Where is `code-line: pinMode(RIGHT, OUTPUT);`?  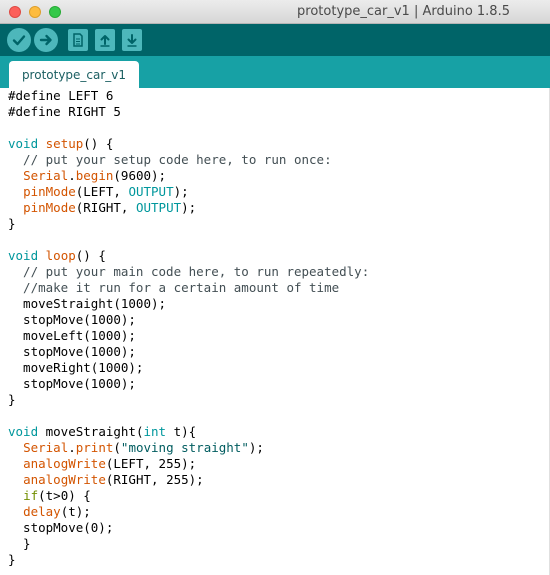 code-line: pinMode(RIGHT, OUTPUT); is located at coordinates (188, 208).